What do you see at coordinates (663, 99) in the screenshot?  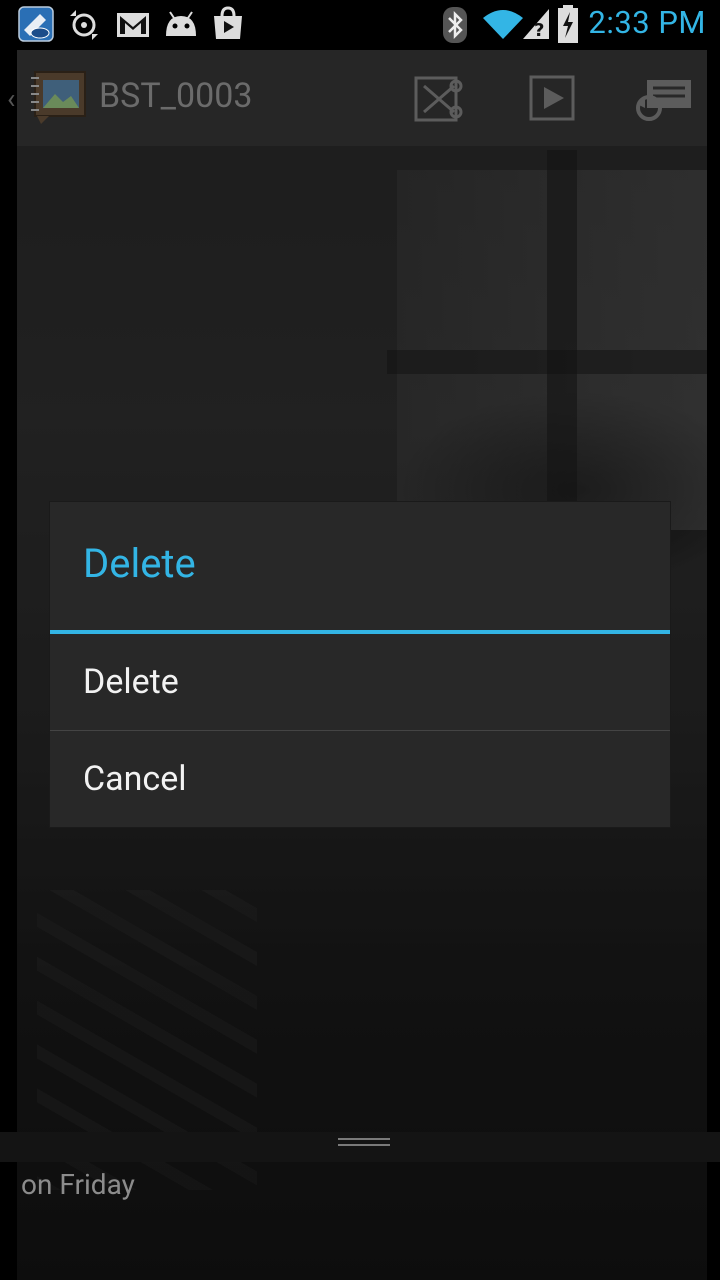 I see `sync-share-icon` at bounding box center [663, 99].